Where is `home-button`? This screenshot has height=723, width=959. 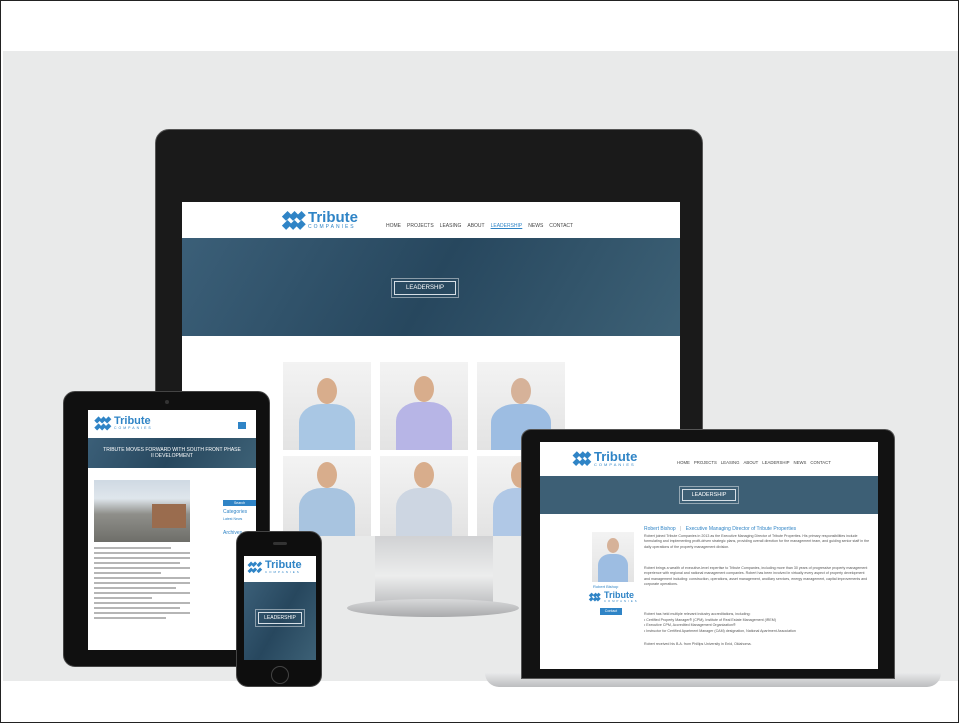
home-button is located at coordinates (280, 675).